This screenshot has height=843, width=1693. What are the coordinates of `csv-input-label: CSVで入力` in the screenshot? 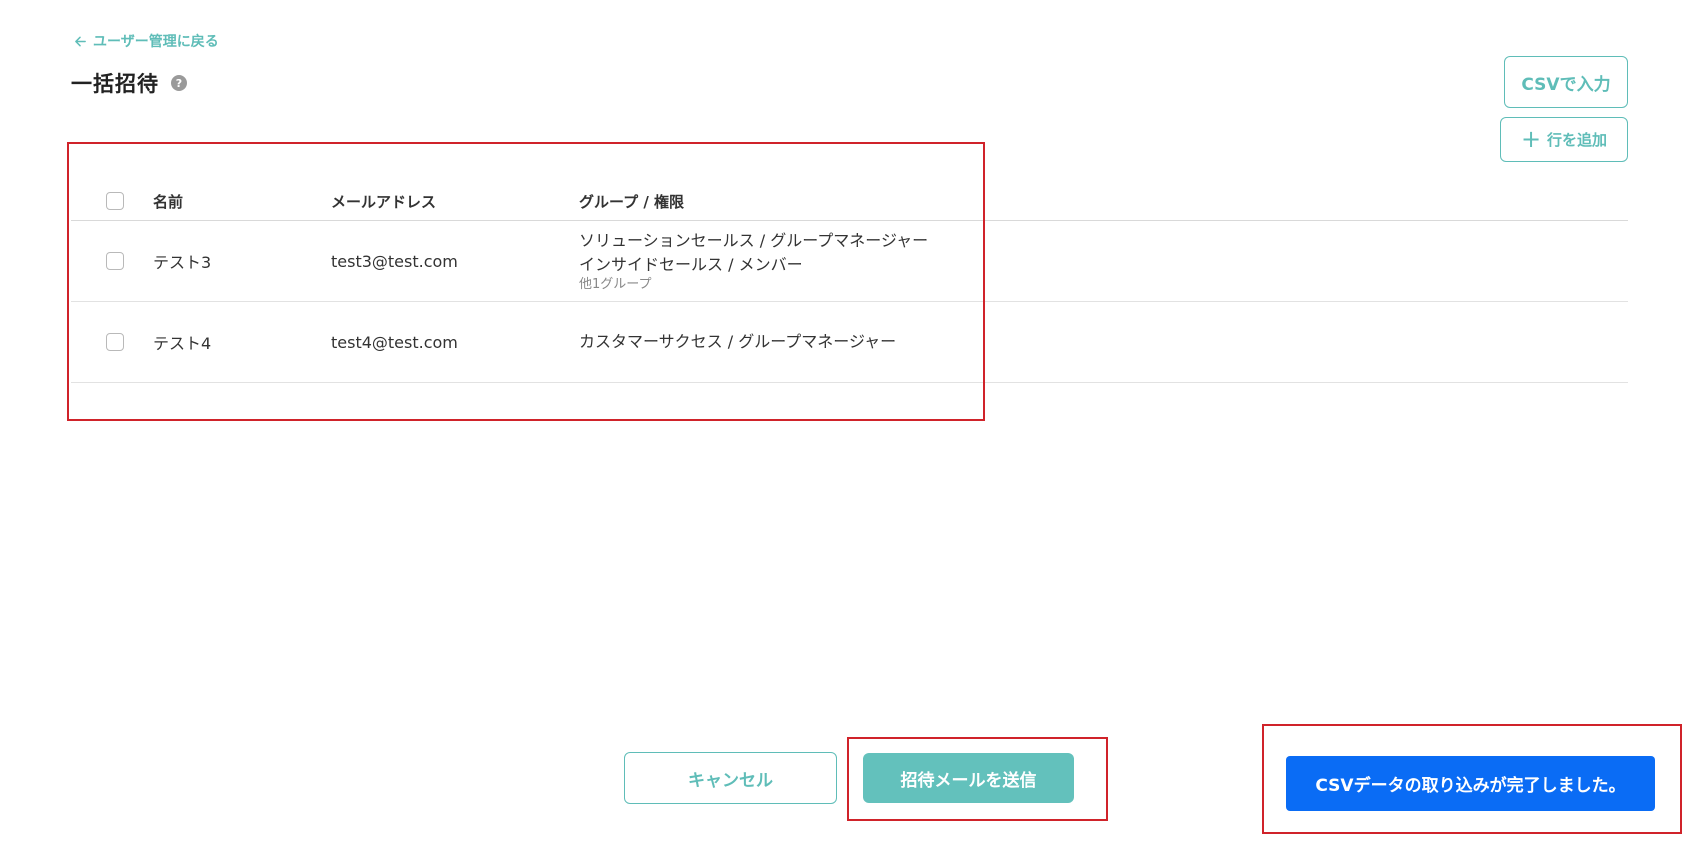 It's located at (1566, 84).